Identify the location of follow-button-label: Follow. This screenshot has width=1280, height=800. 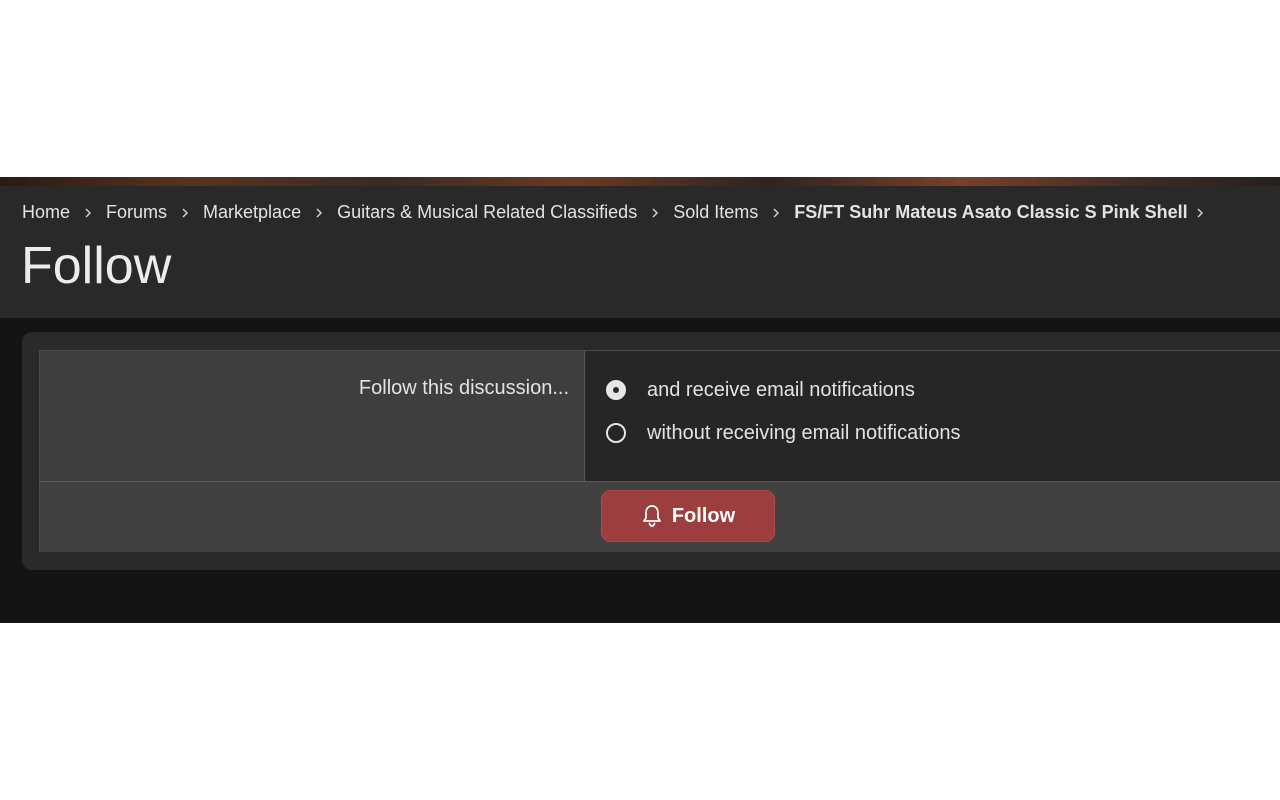
(703, 515).